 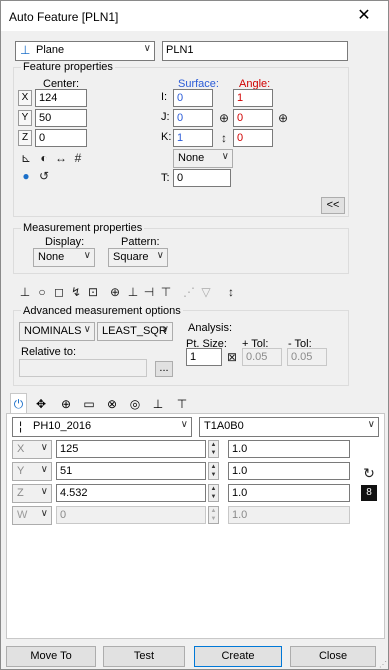 What do you see at coordinates (283, 118) in the screenshot?
I see `flip-angle-icon: ⊕` at bounding box center [283, 118].